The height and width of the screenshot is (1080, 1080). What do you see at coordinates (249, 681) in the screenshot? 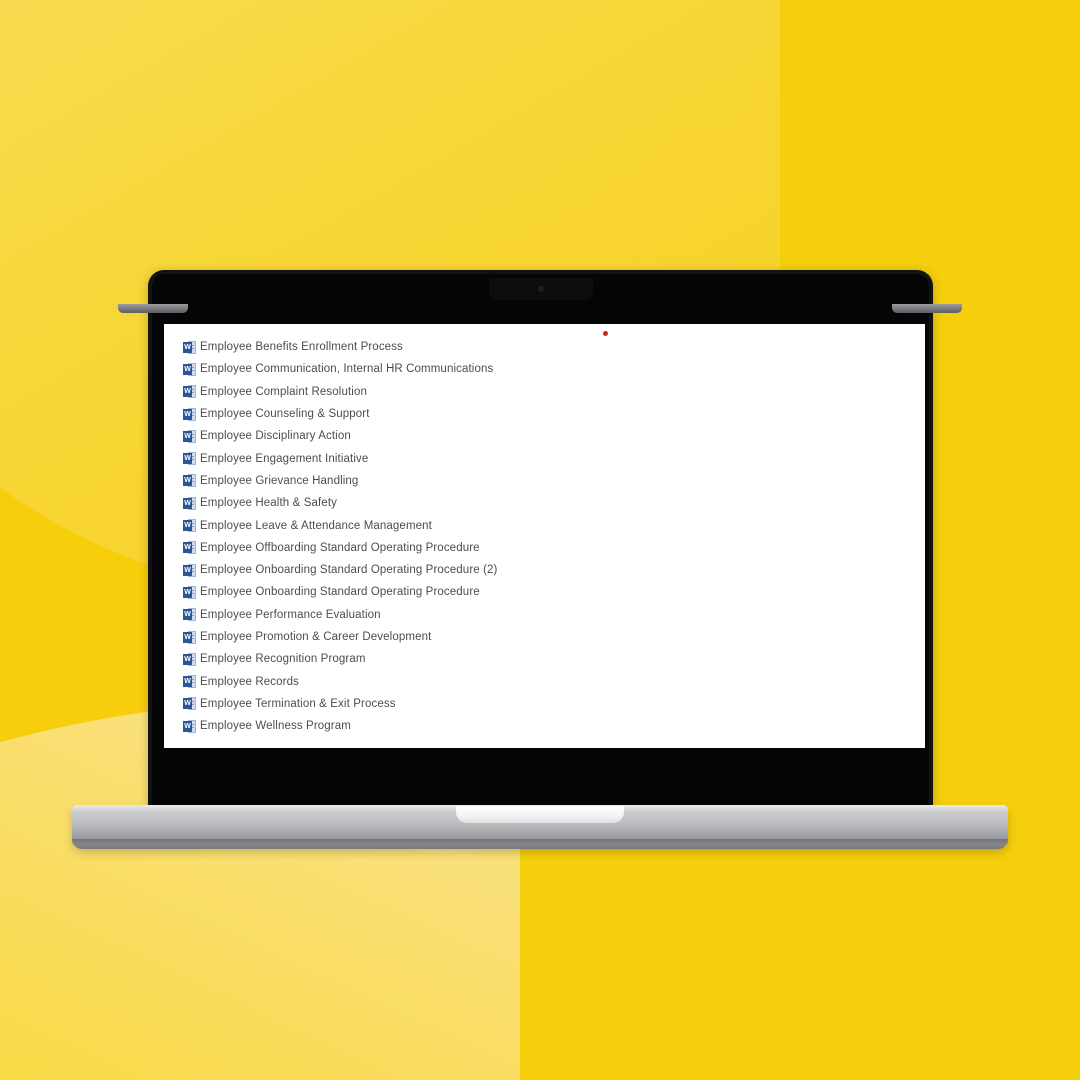
I see `file-name-label: Employee Records` at bounding box center [249, 681].